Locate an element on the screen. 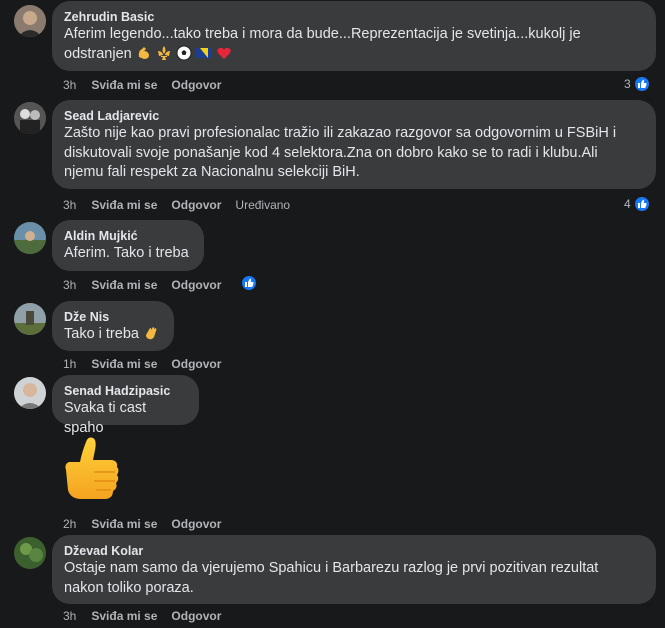 The width and height of the screenshot is (665, 628). edited-label: Uređivano is located at coordinates (262, 205).